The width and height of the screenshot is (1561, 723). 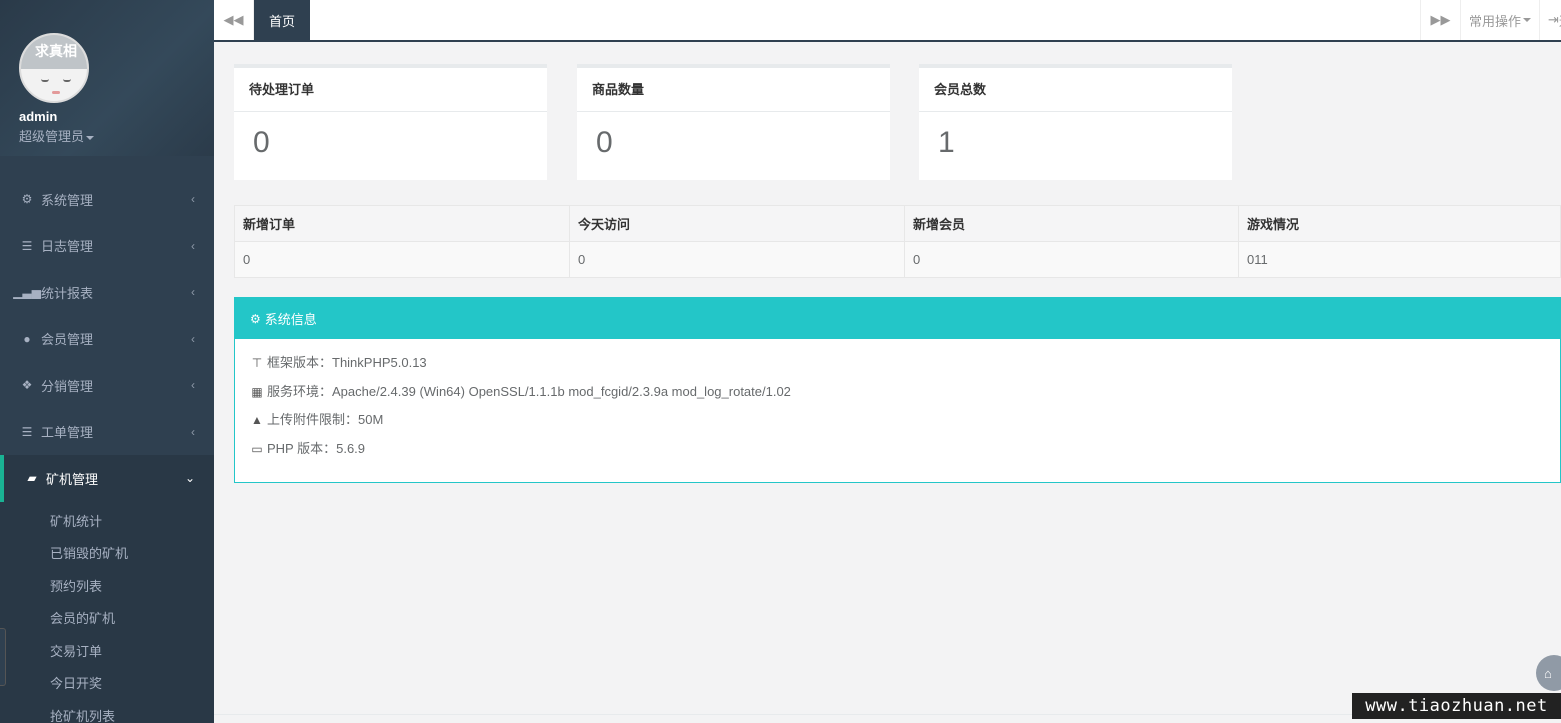 I want to click on tab-home: 首页, so click(x=282, y=20).